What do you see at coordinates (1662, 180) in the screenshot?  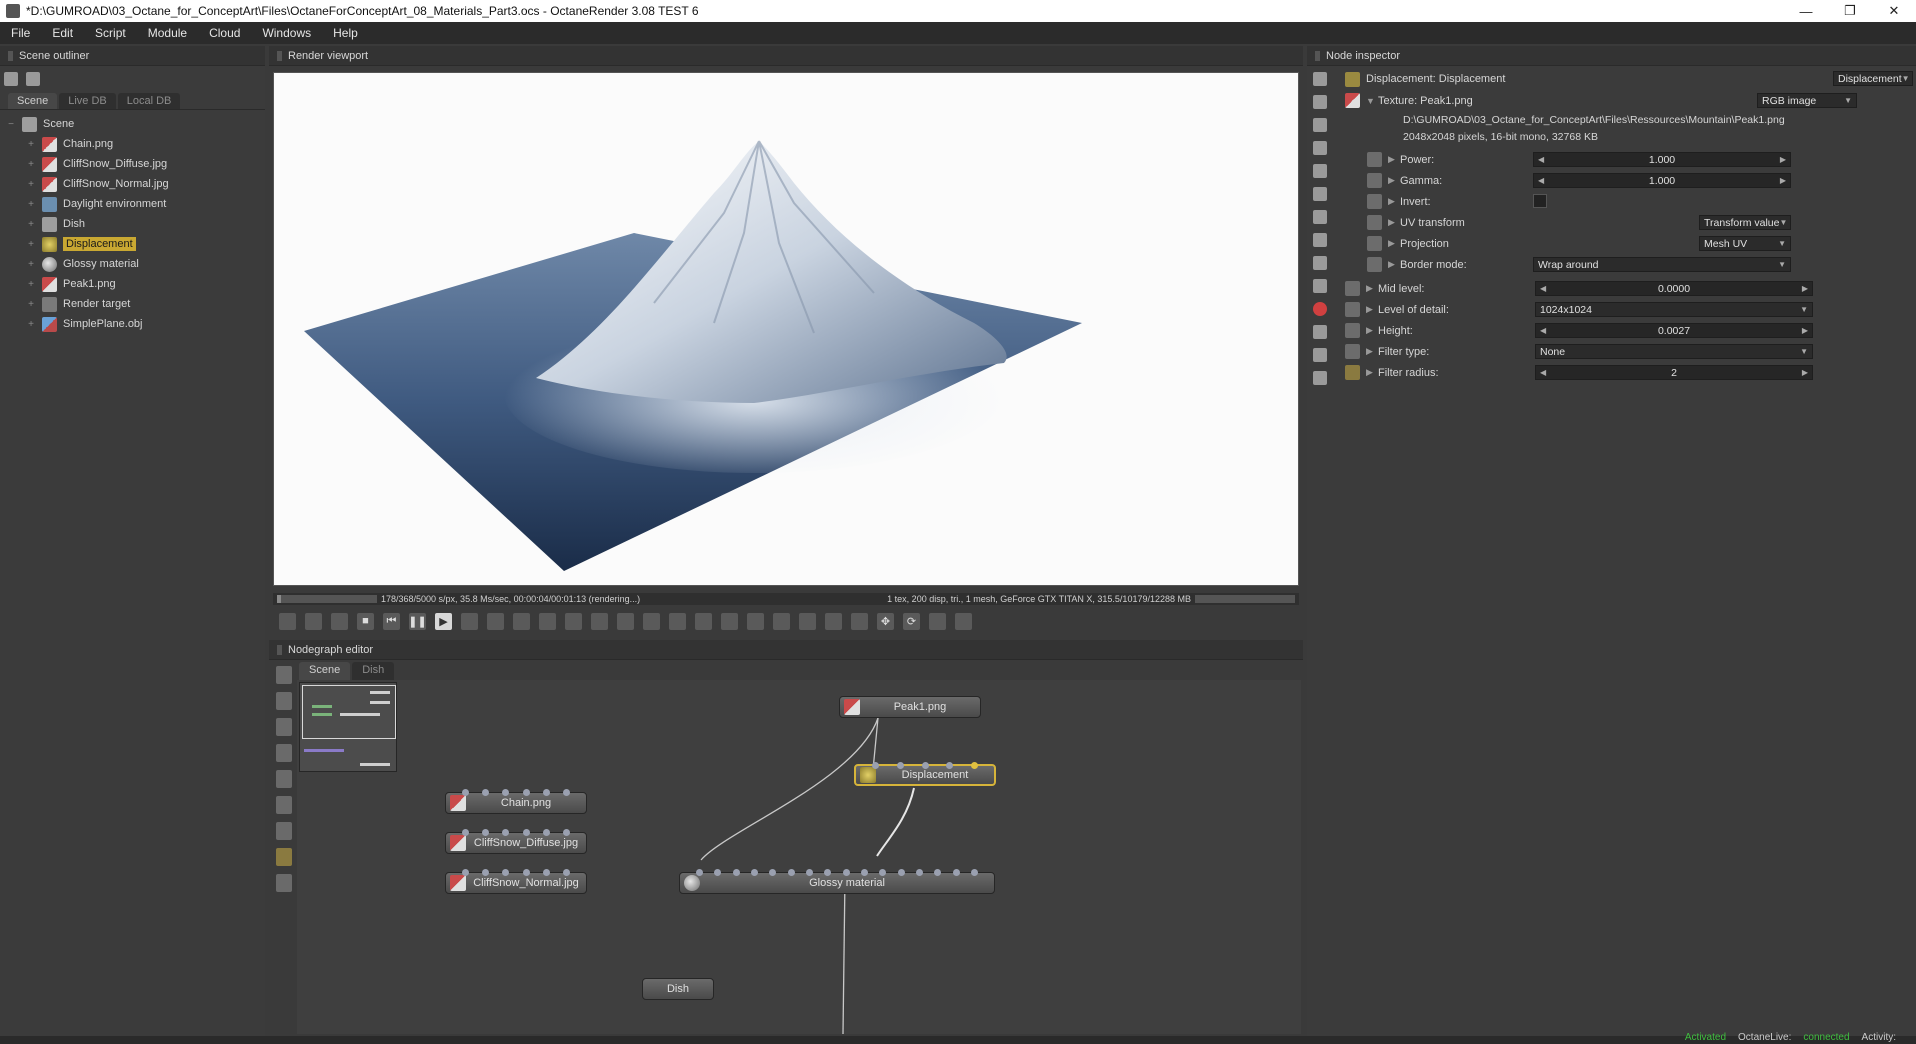 I see `gamma-slider: ◀ 1.000 ▶` at bounding box center [1662, 180].